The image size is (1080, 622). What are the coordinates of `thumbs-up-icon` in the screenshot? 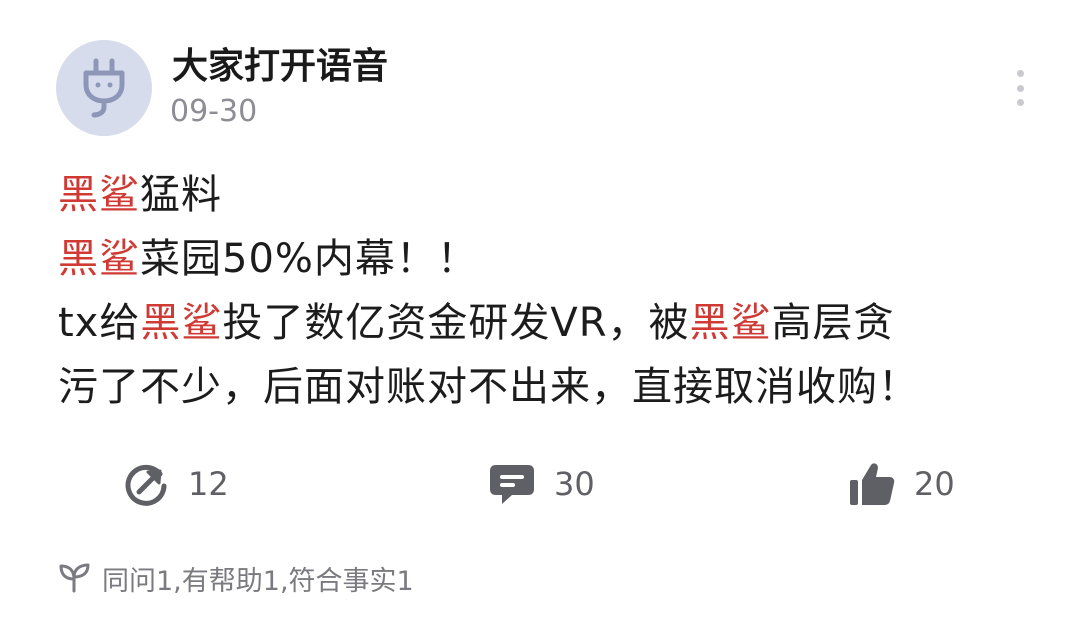 It's located at (872, 484).